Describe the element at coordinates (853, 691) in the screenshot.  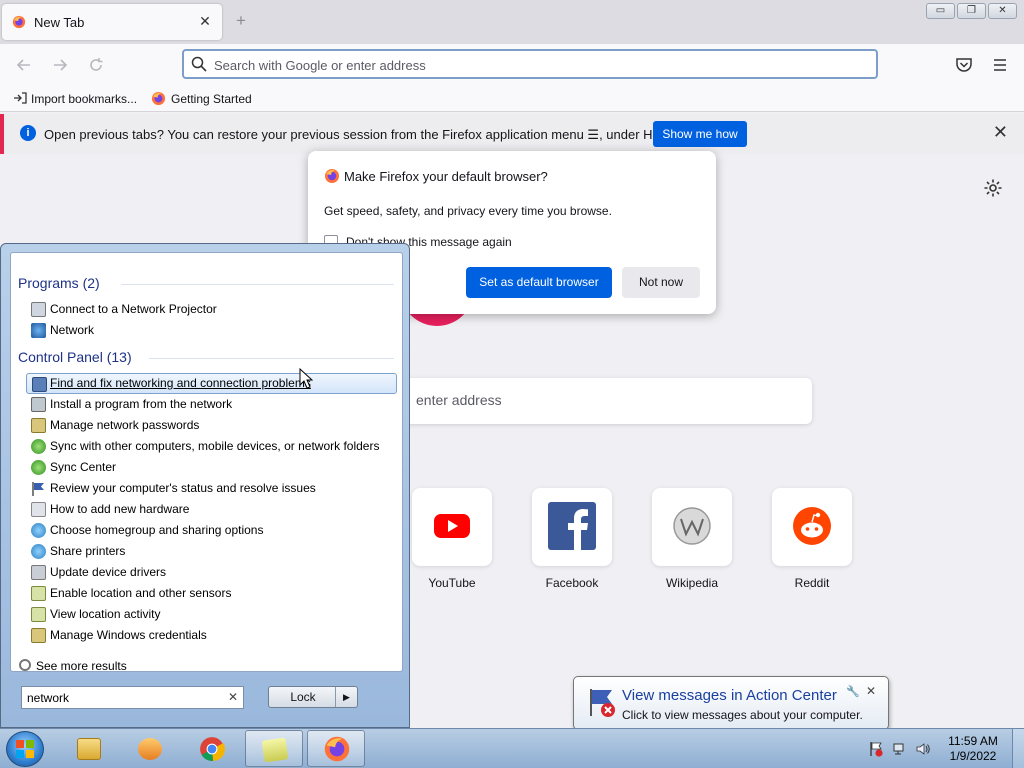
I see `wrench-icon: 🔧` at that location.